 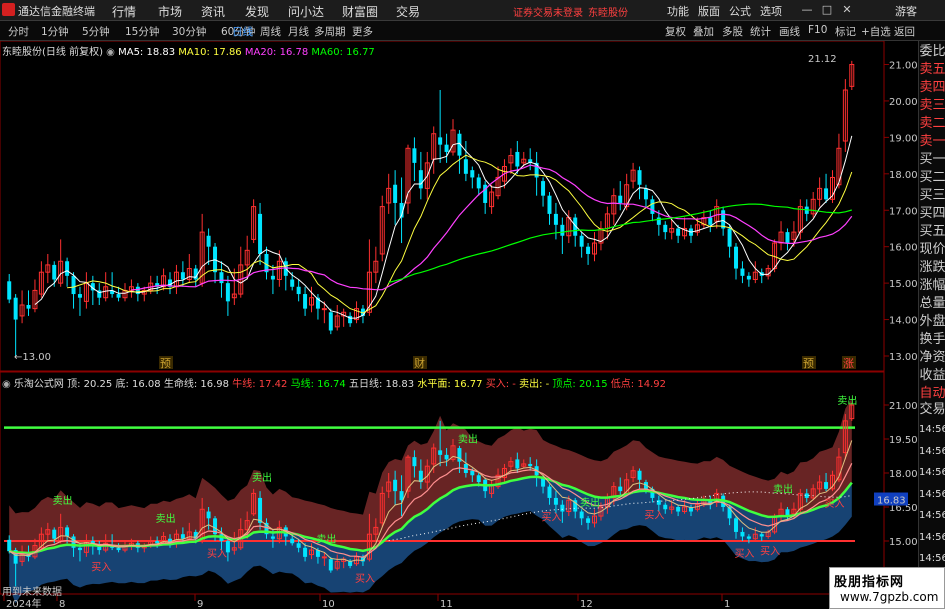 What do you see at coordinates (703, 31) in the screenshot?
I see `btn-overlay: 叠加` at bounding box center [703, 31].